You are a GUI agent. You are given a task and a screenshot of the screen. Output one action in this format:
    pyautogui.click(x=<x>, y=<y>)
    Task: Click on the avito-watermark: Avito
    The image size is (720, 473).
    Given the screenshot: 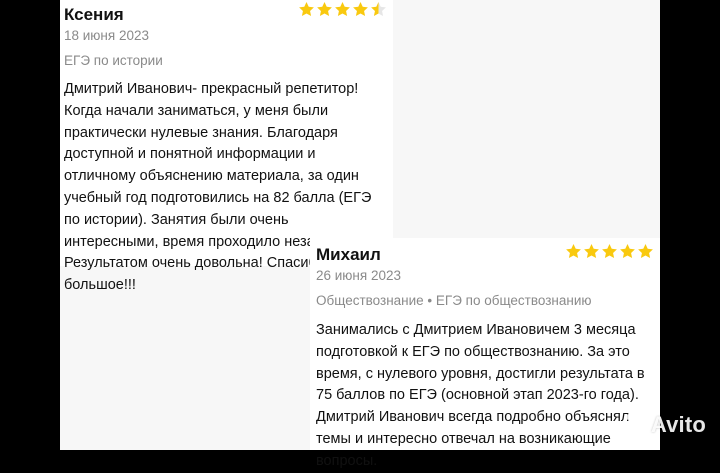 What is the action you would take?
    pyautogui.click(x=661, y=425)
    